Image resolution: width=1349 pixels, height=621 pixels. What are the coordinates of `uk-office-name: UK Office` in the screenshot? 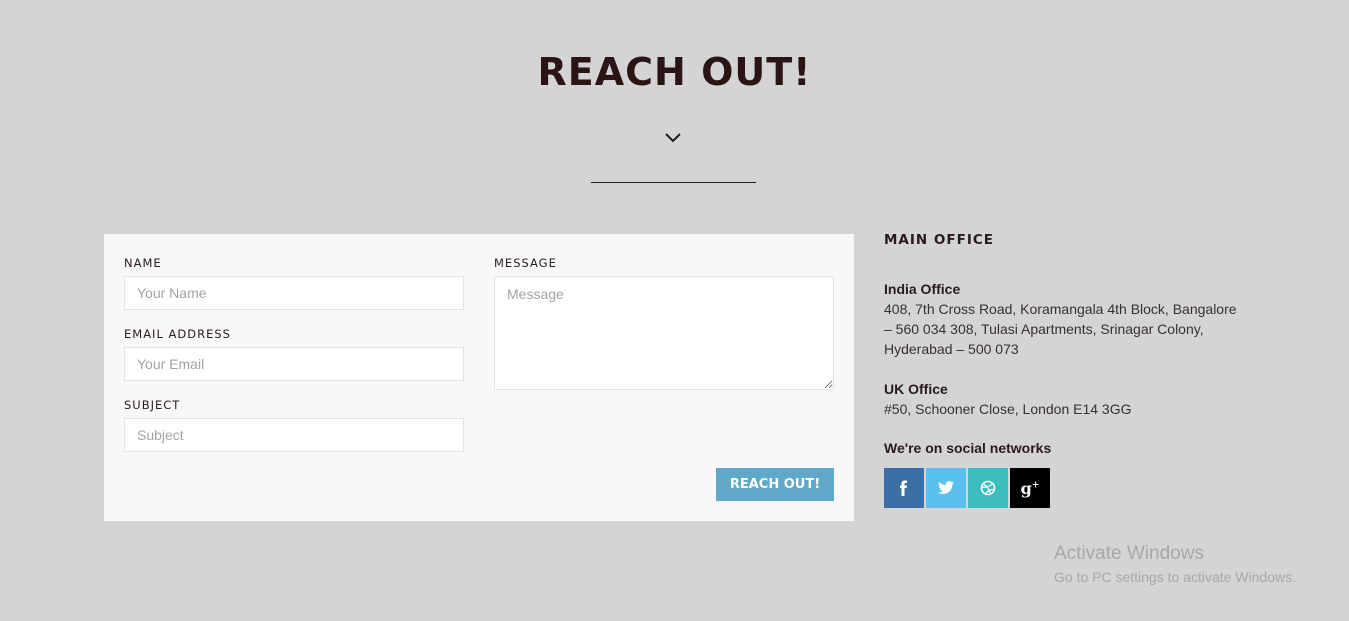 It's located at (916, 389).